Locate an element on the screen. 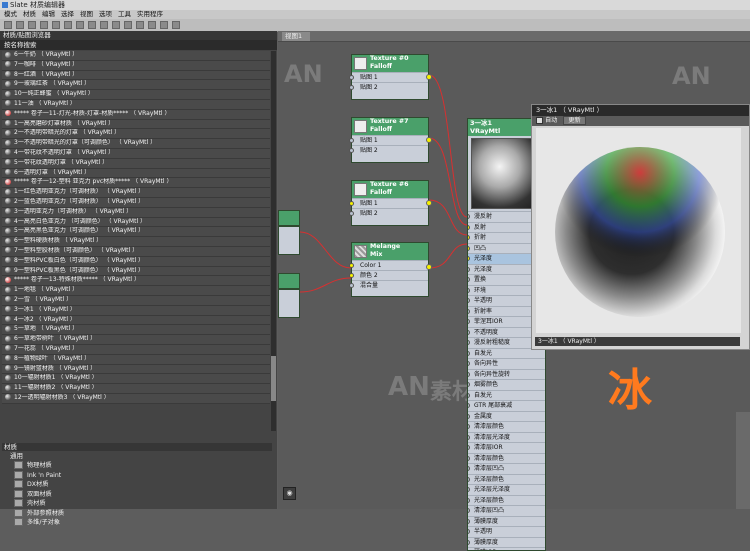 This screenshot has width=750, height=551. node-slot: 清漆层光泽度 is located at coordinates (506, 437).